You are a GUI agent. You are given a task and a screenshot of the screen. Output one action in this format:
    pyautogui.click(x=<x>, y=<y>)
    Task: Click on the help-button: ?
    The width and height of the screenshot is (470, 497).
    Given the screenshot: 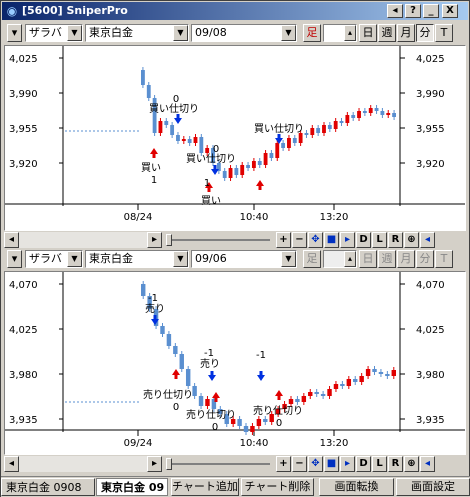 What is the action you would take?
    pyautogui.click(x=413, y=11)
    